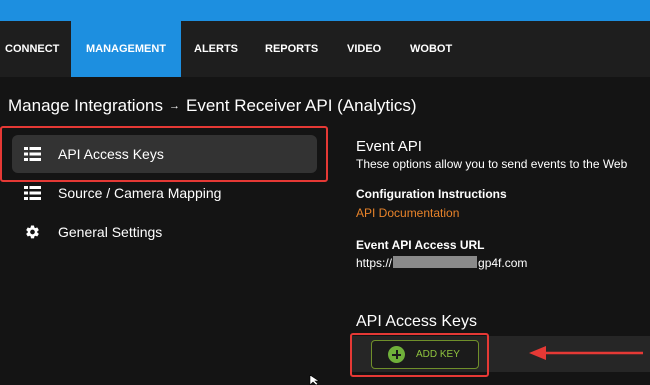  Describe the element at coordinates (140, 193) in the screenshot. I see `sidebar-item-label: Source / Camera Mapping` at that location.